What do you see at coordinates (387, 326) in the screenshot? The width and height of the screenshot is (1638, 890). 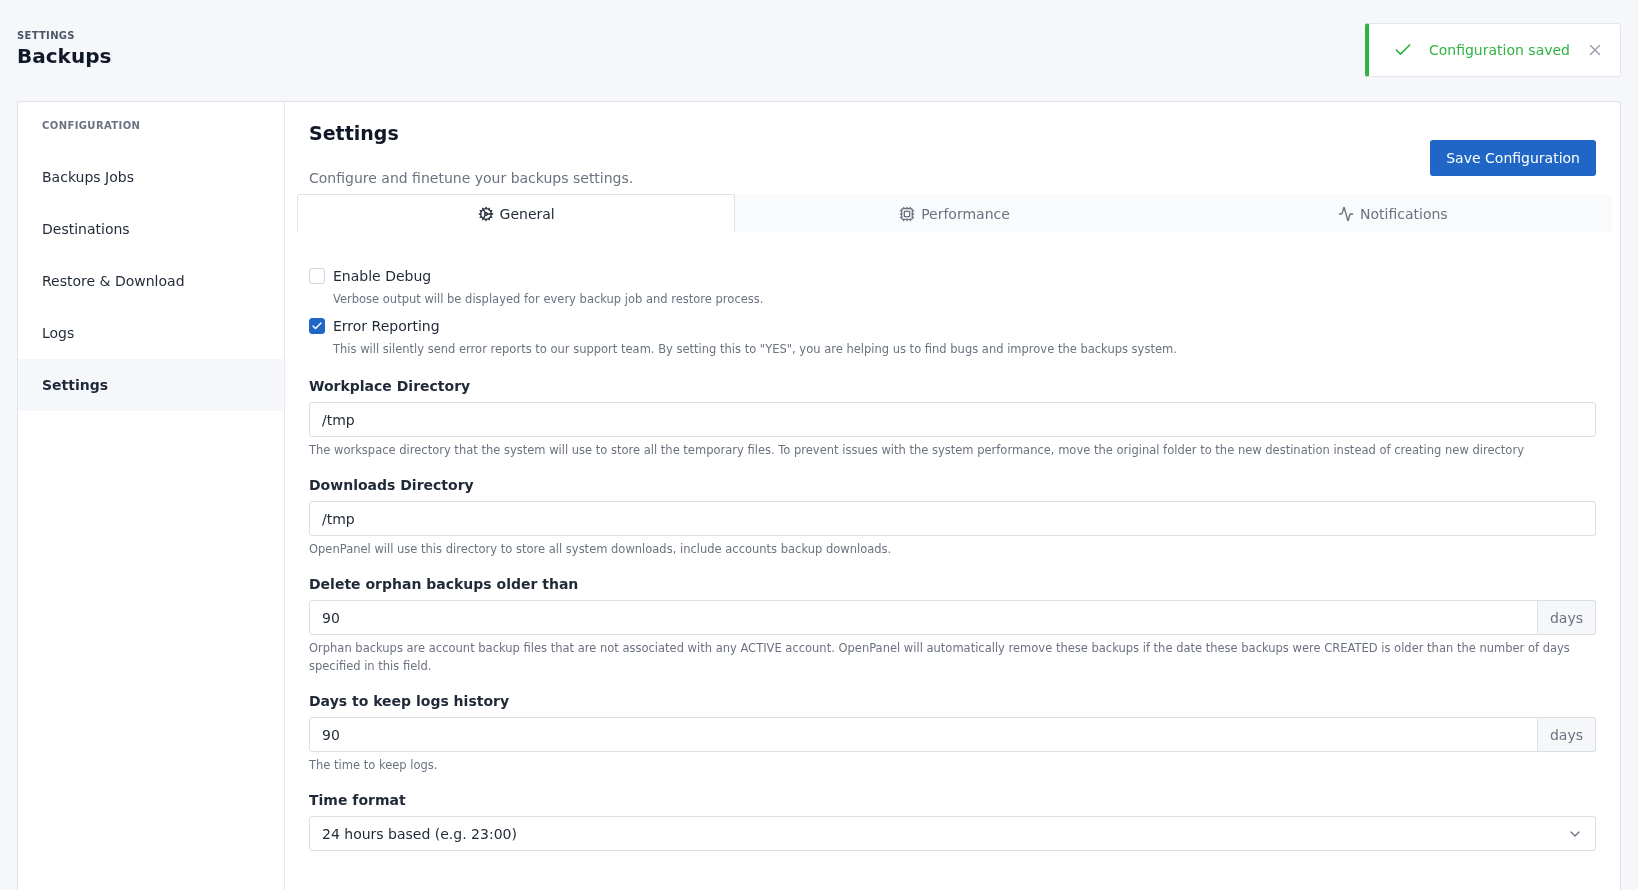 I see `checkbox-label: Error Reporting` at bounding box center [387, 326].